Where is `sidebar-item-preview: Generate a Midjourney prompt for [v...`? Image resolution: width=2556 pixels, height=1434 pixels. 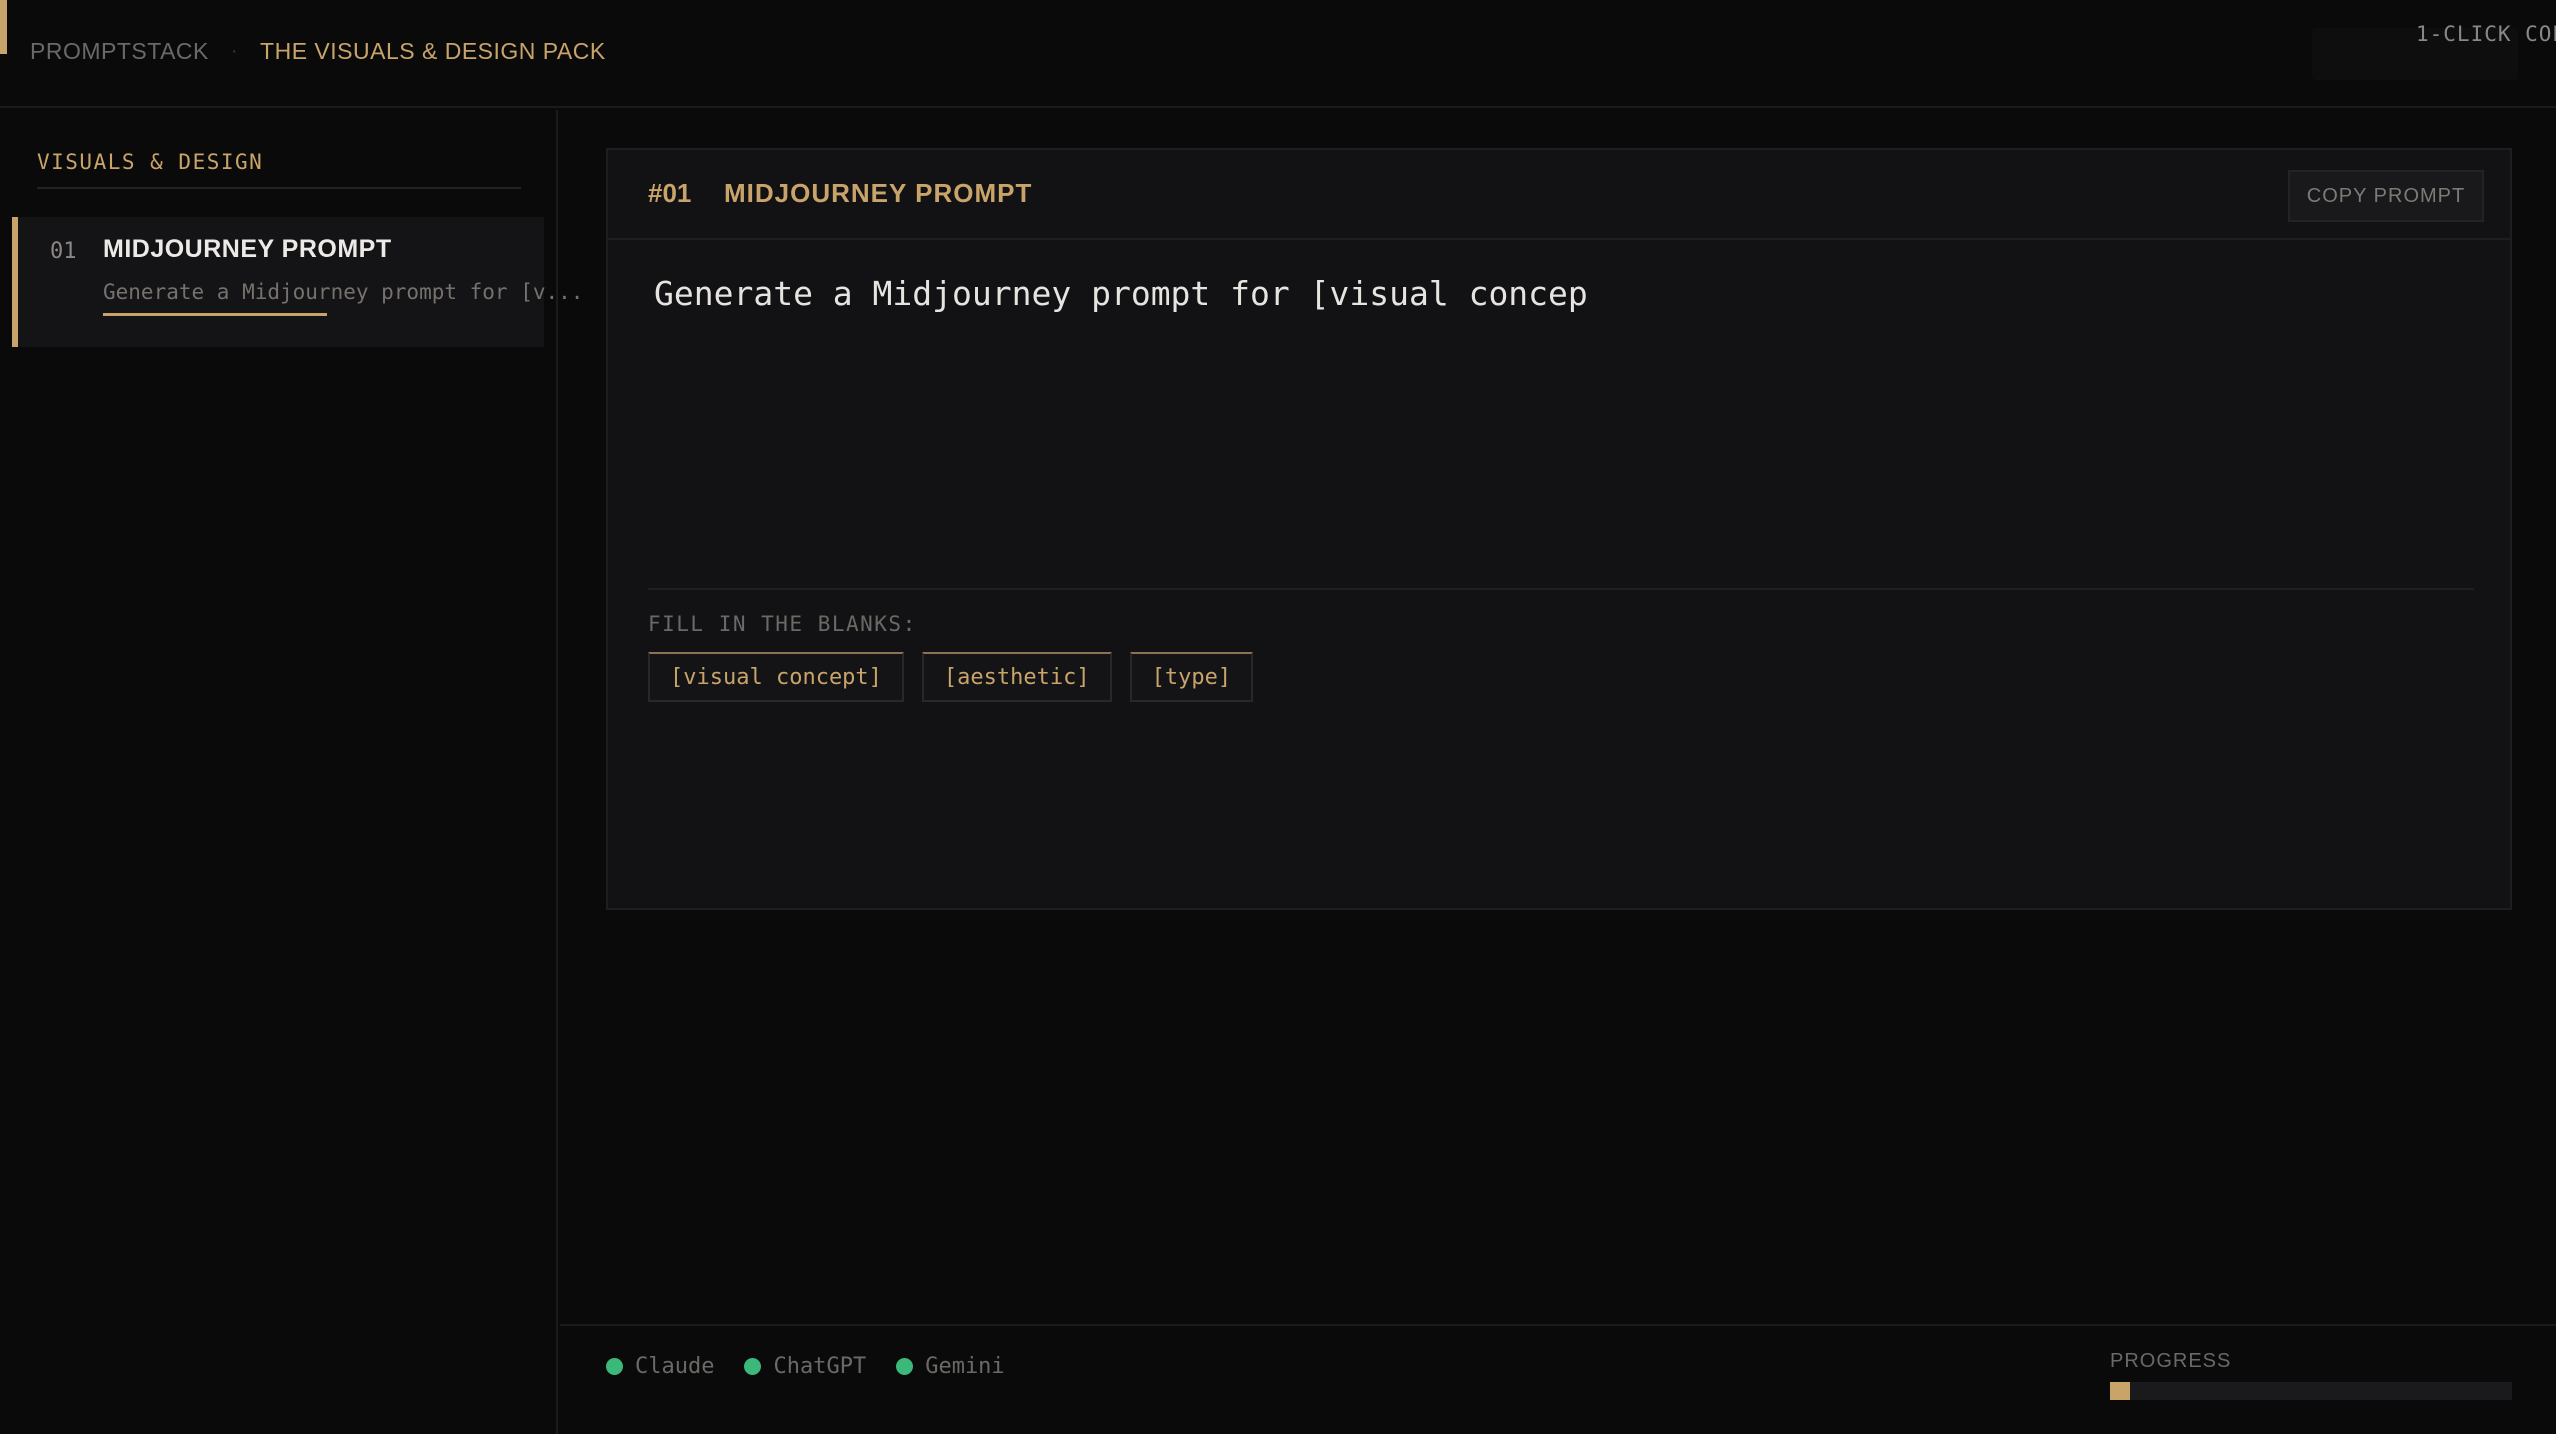 sidebar-item-preview: Generate a Midjourney prompt for [v... is located at coordinates (343, 292).